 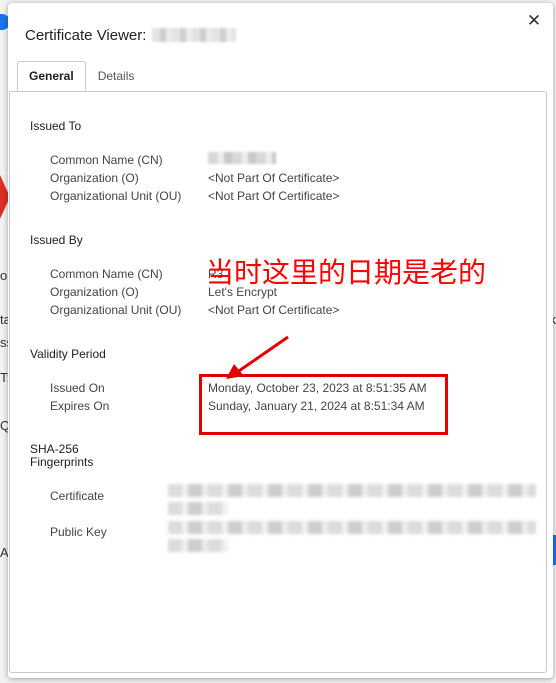 I want to click on issued-to-org-label: Organization (O), so click(x=94, y=178).